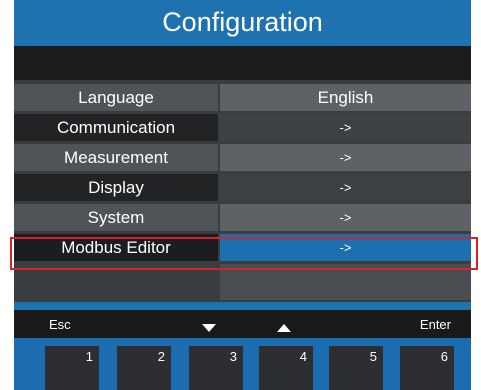  Describe the element at coordinates (242, 63) in the screenshot. I see `header-spacer` at that location.